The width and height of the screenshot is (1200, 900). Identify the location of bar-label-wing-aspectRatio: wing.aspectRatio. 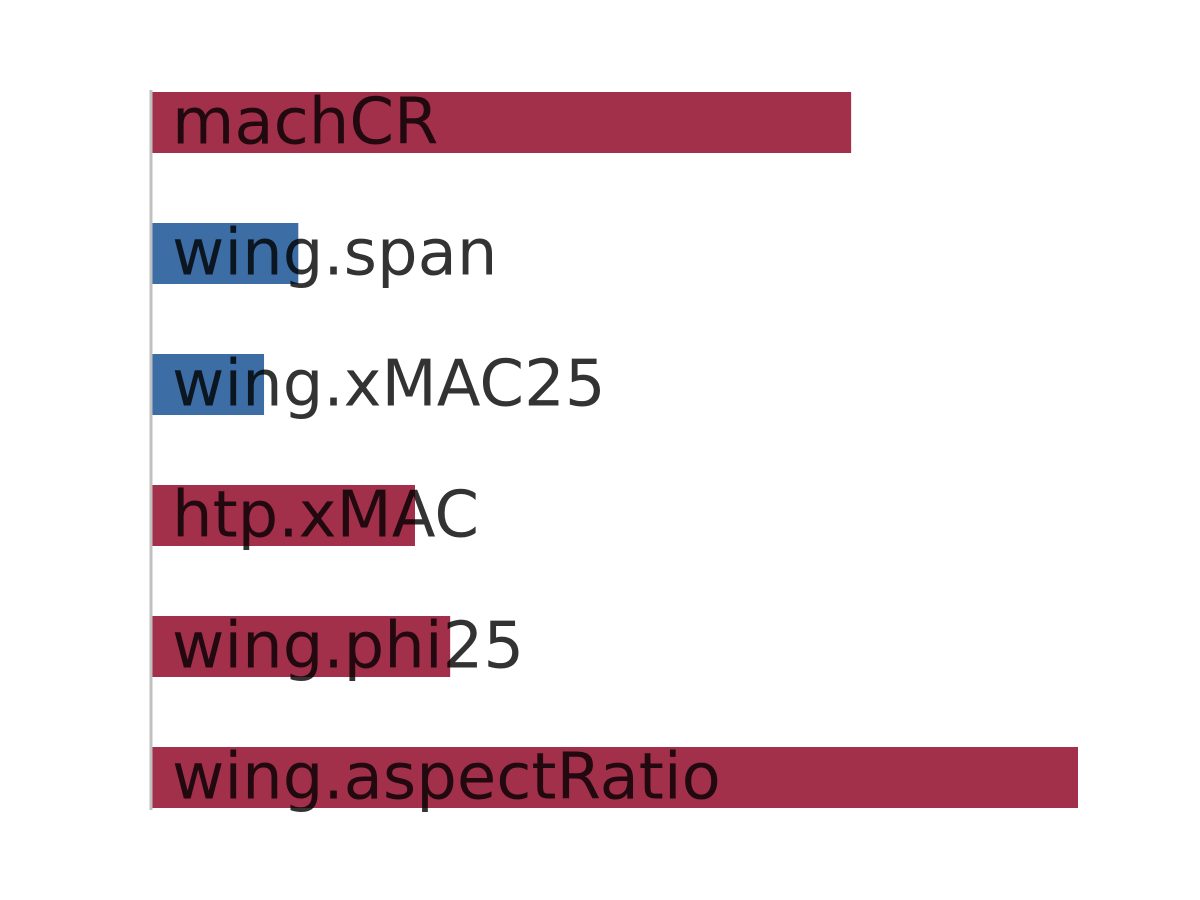
(446, 778).